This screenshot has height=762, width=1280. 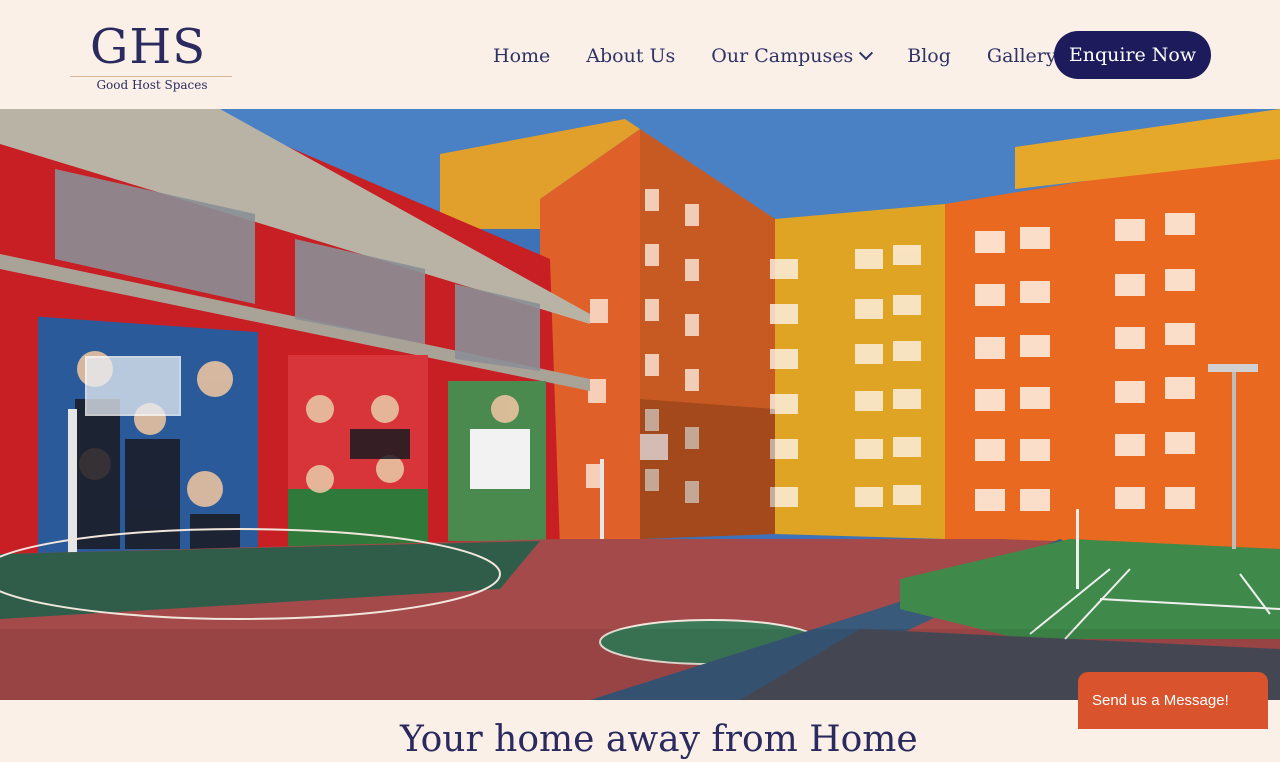 I want to click on nav-home: Home, so click(x=521, y=56).